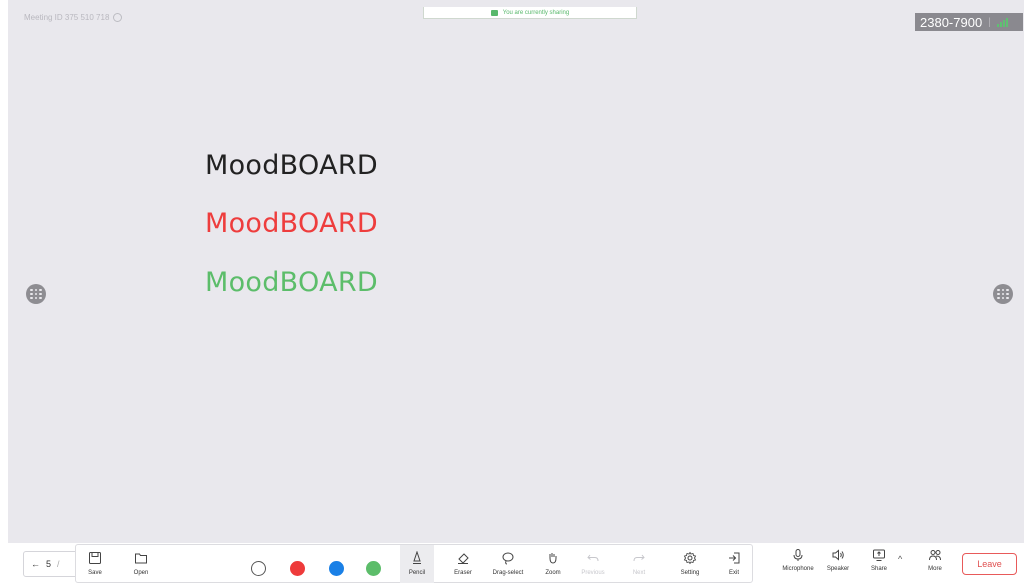 The height and width of the screenshot is (586, 1031). I want to click on eraser-icon, so click(463, 558).